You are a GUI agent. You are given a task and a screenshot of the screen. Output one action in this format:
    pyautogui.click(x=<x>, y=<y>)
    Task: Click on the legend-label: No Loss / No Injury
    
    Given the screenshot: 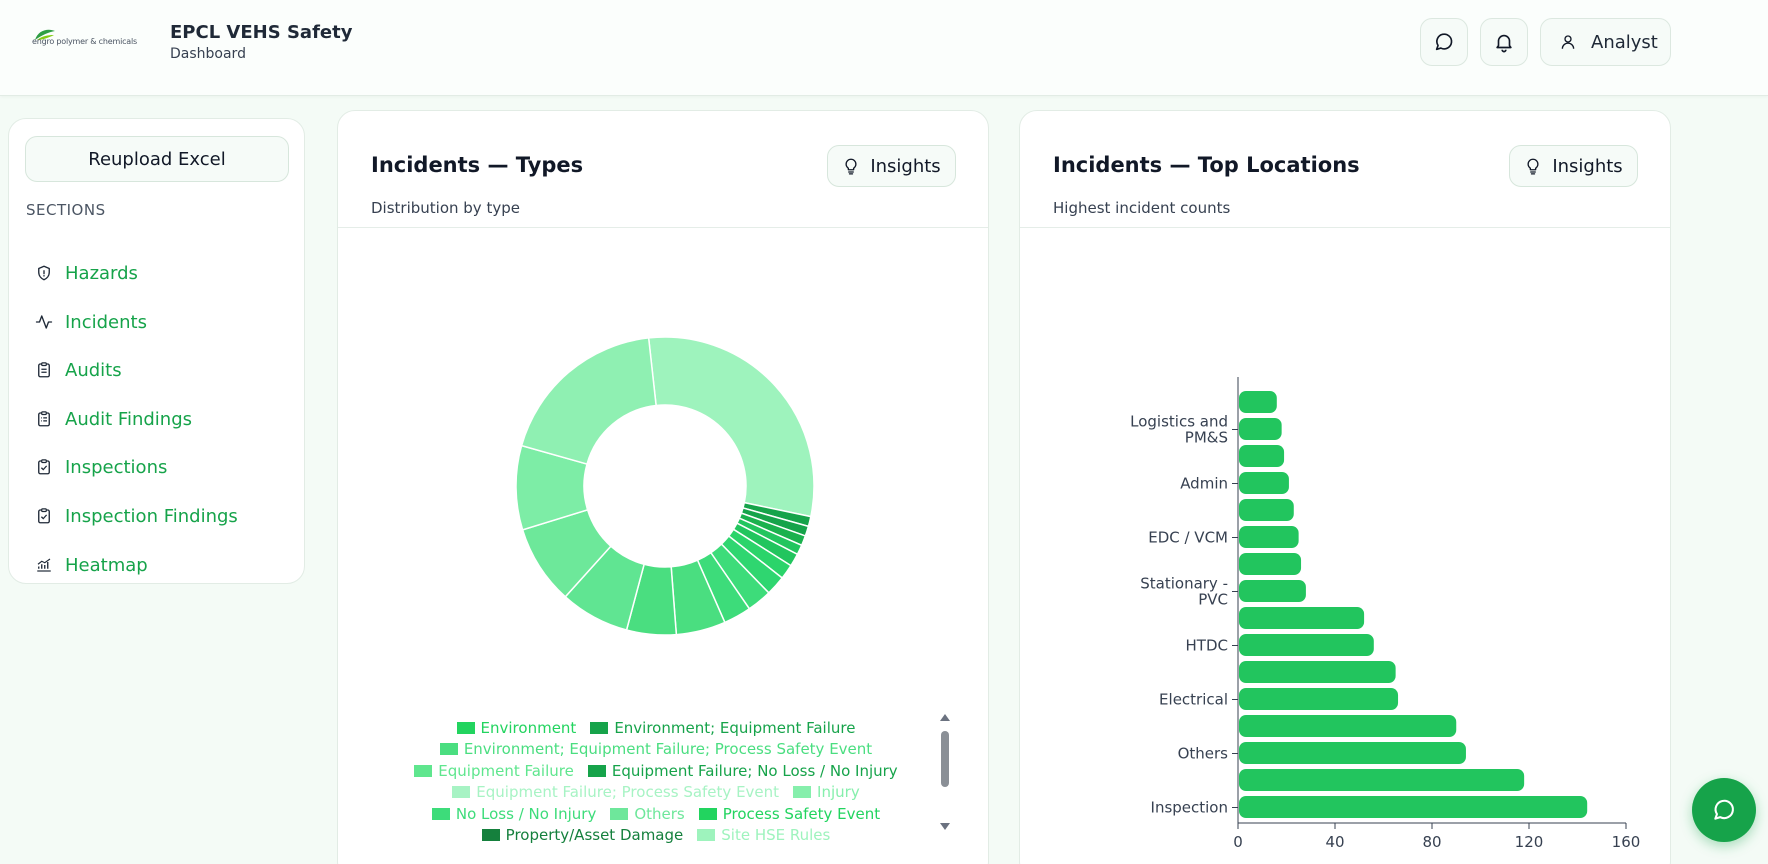 What is the action you would take?
    pyautogui.click(x=526, y=813)
    